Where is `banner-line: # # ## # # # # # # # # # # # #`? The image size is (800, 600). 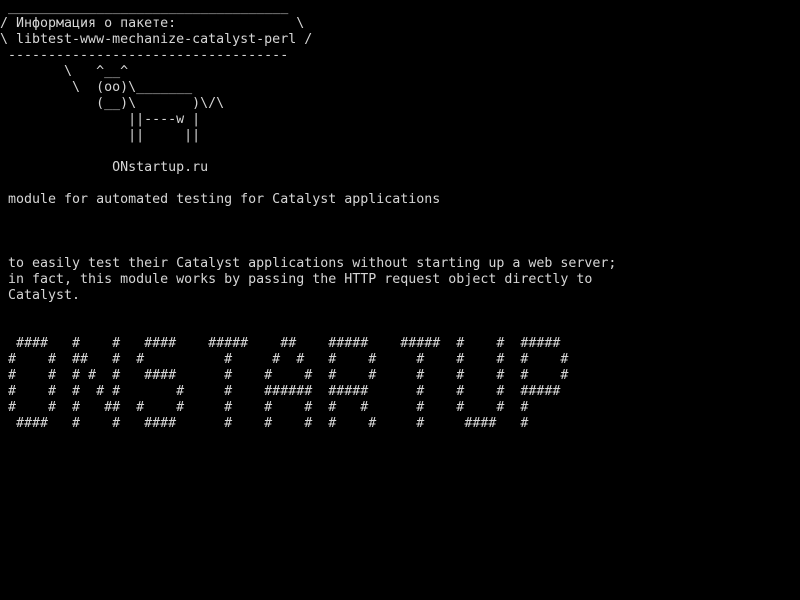 banner-line: # # ## # # # # # # # # # # # # is located at coordinates (284, 359).